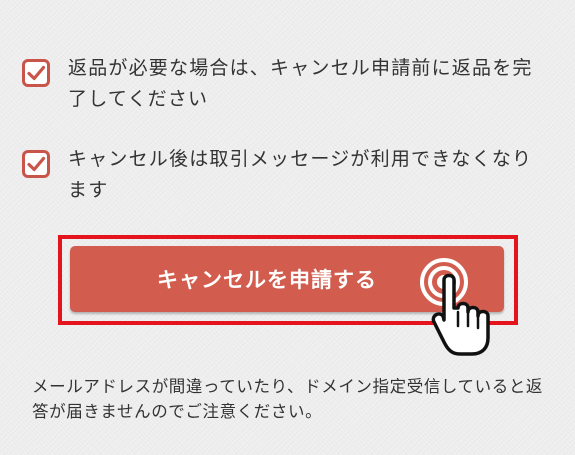  What do you see at coordinates (300, 174) in the screenshot?
I see `checklist-text-message: キャンセル後は取引メッセージが利用できなくなります` at bounding box center [300, 174].